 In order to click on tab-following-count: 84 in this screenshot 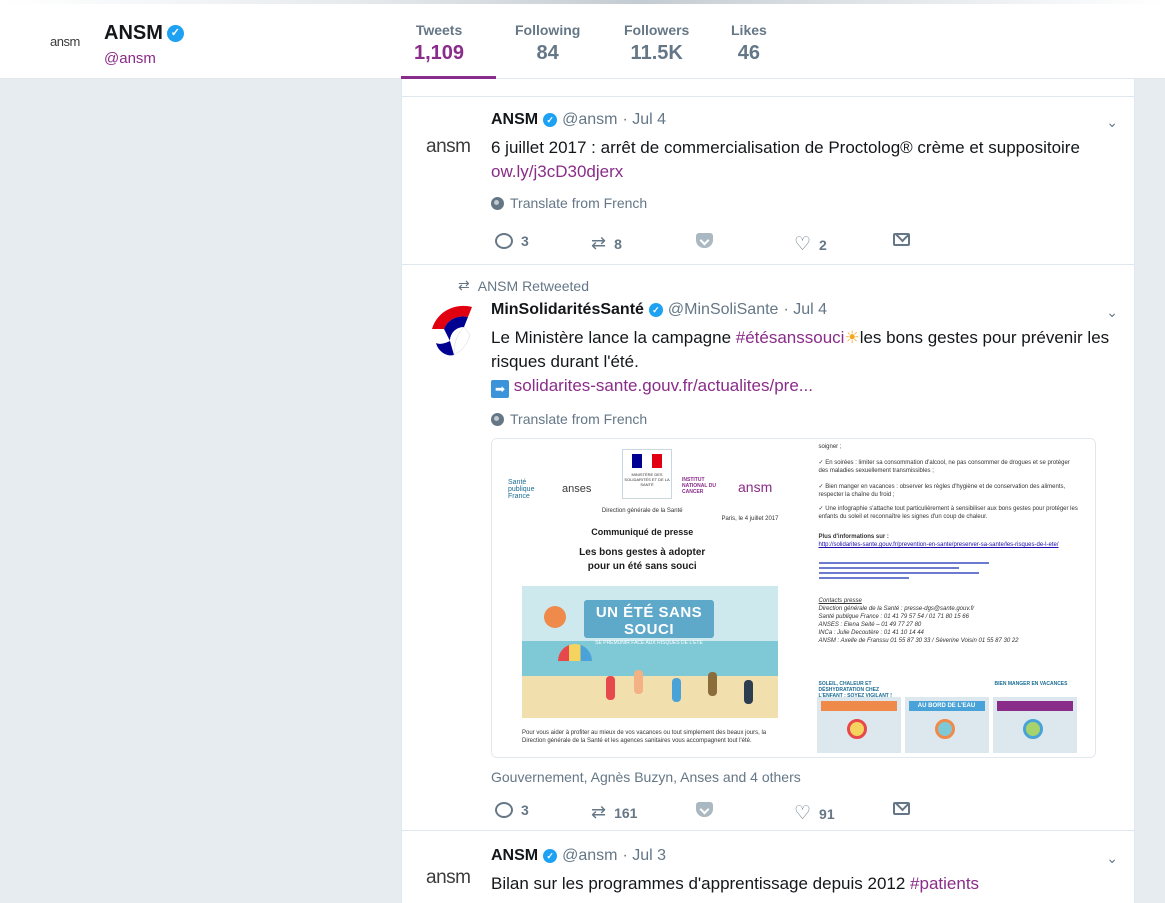, I will do `click(547, 53)`.